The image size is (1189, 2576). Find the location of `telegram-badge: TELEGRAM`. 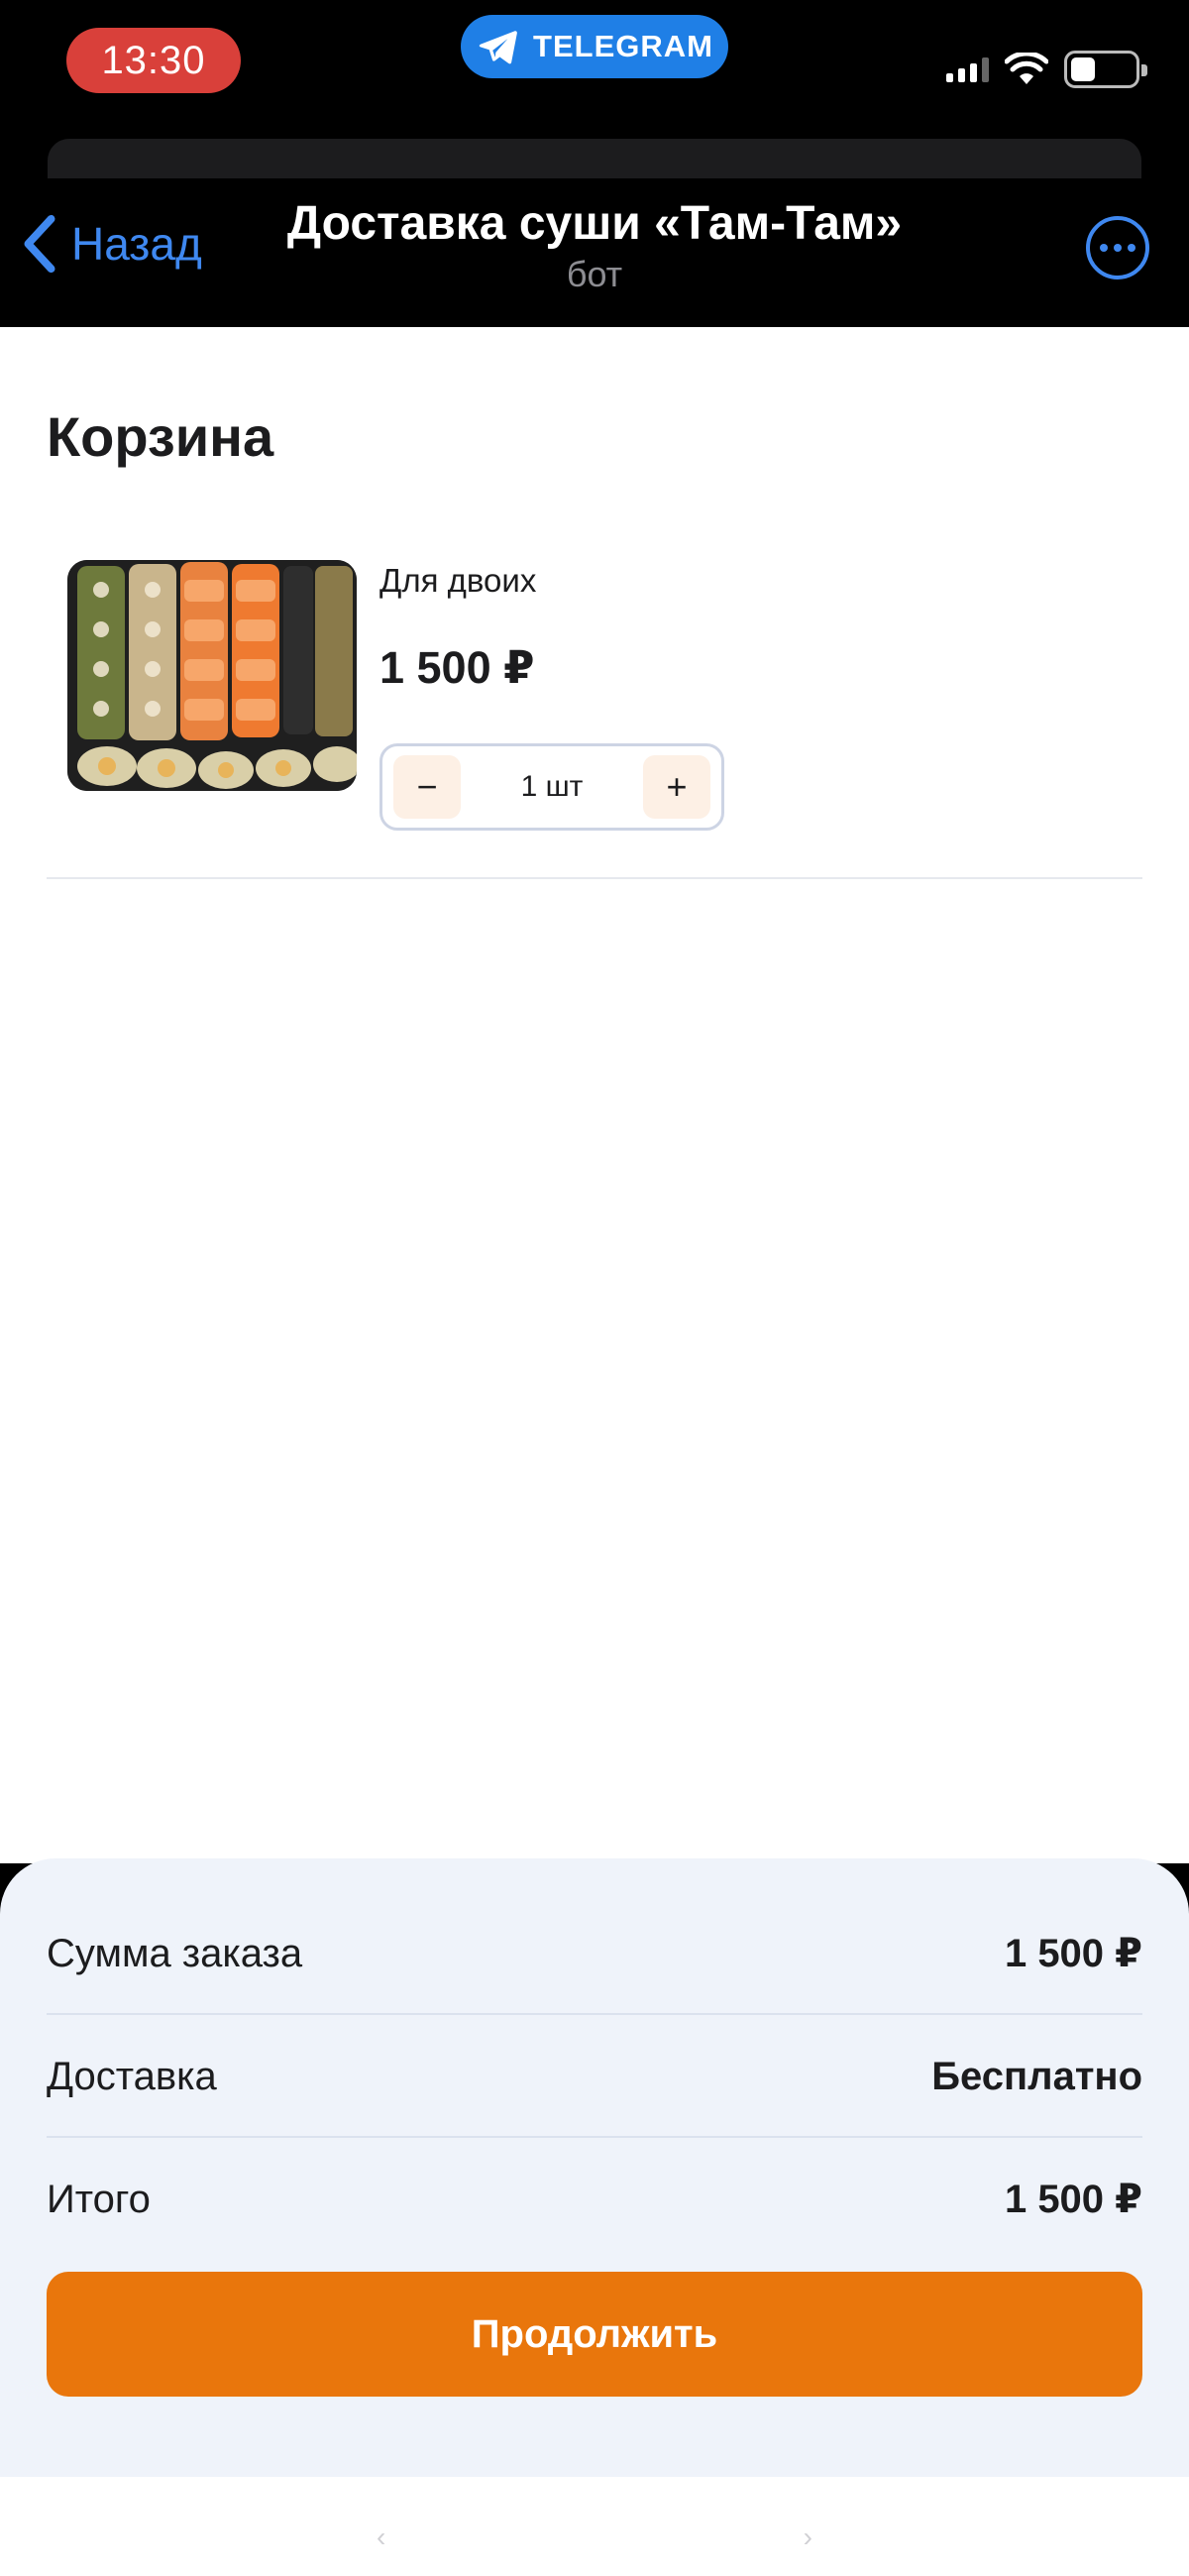

telegram-badge: TELEGRAM is located at coordinates (594, 46).